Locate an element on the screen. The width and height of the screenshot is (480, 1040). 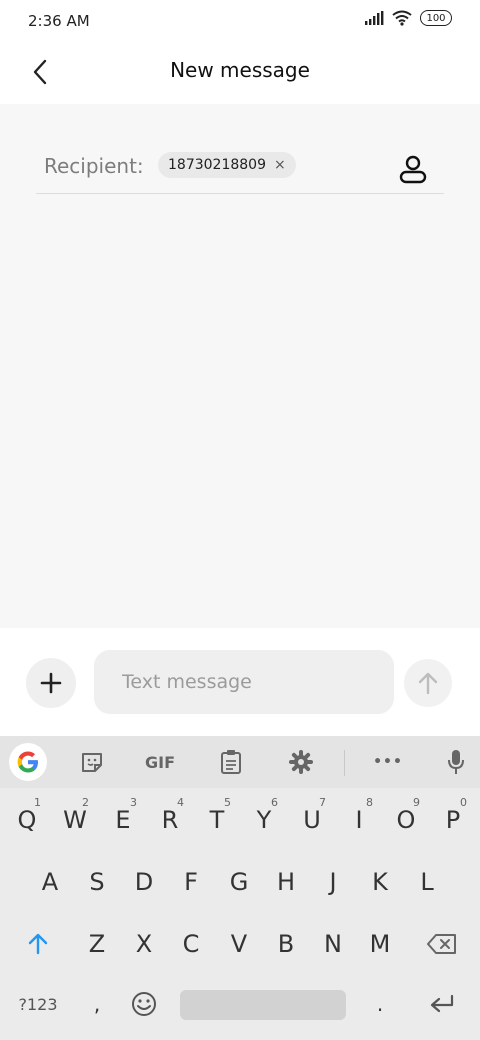
key-k: K is located at coordinates (380, 882).